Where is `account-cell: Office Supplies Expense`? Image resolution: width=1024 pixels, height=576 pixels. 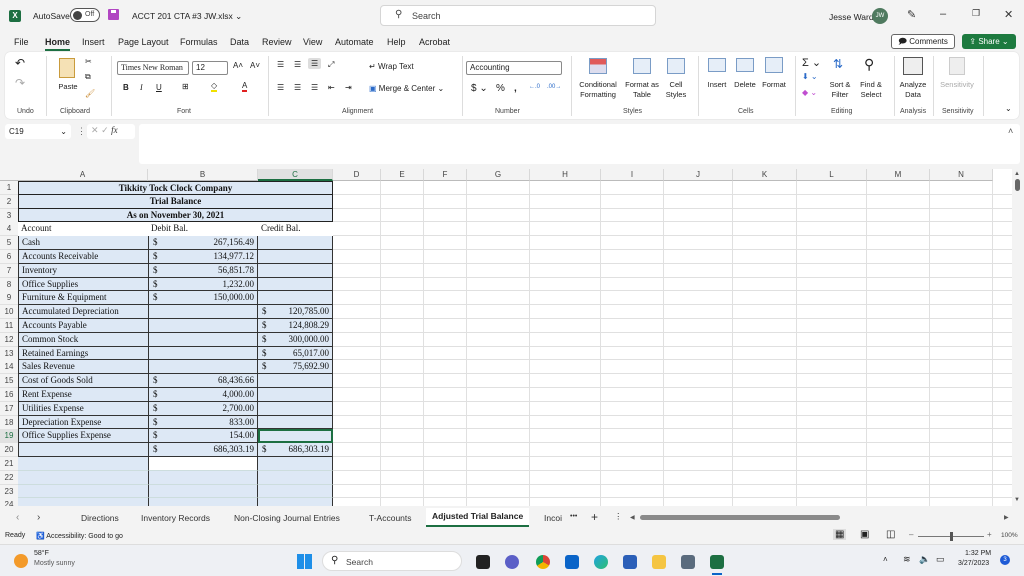
account-cell: Office Supplies Expense is located at coordinates (83, 436).